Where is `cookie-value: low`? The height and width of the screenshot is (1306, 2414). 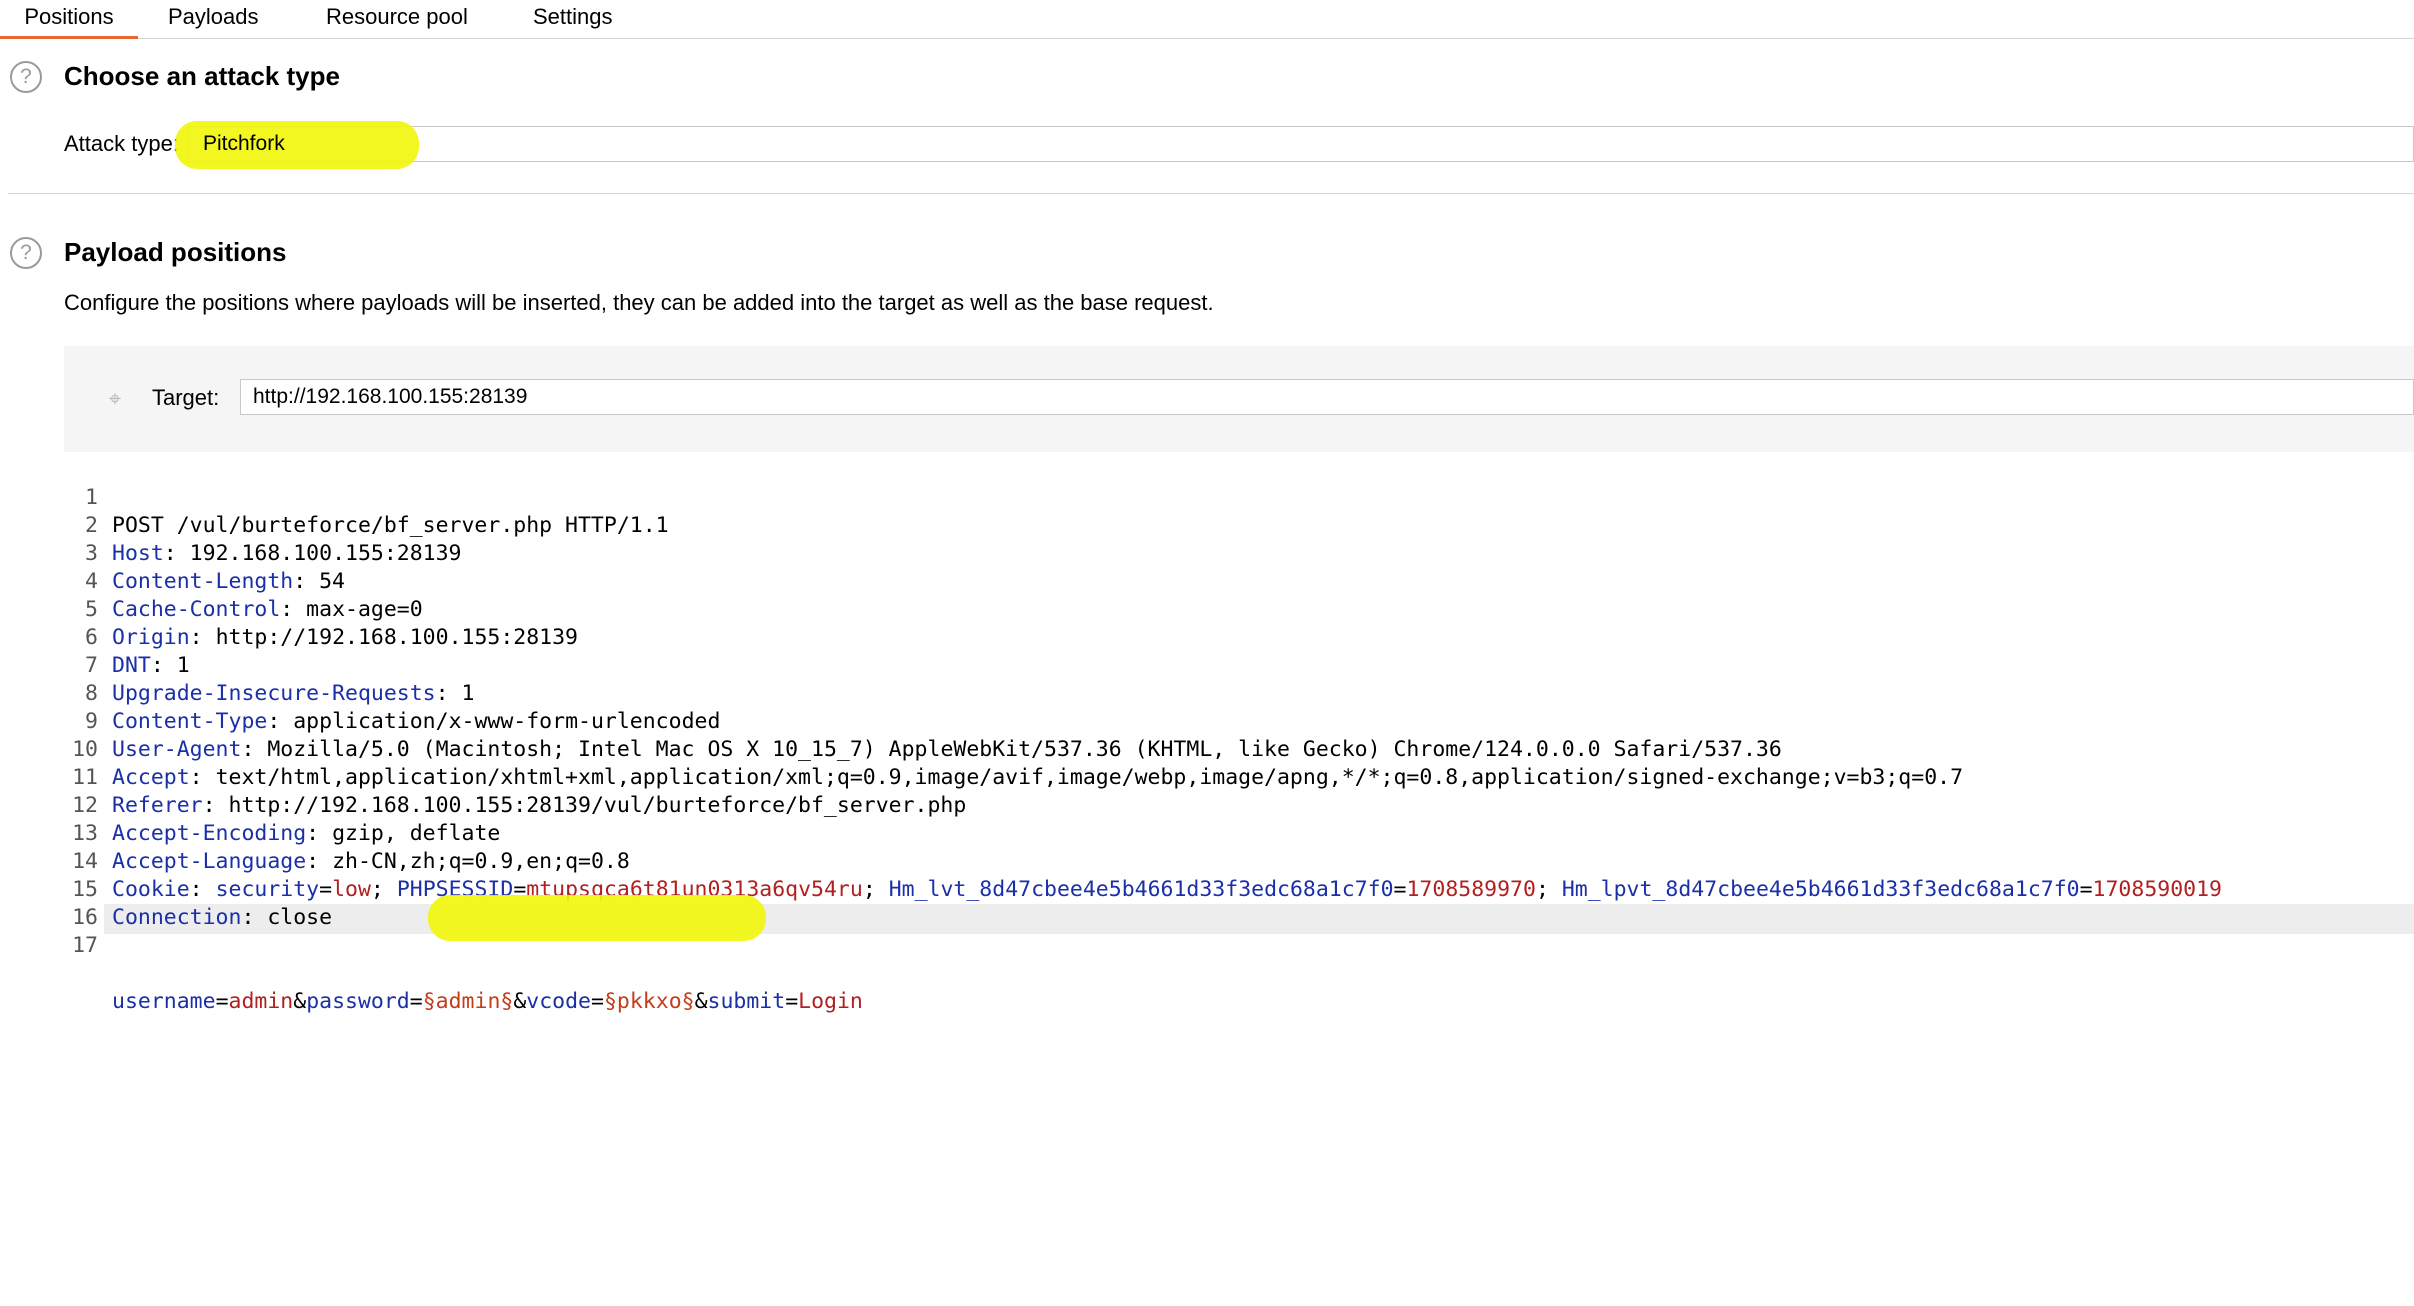 cookie-value: low is located at coordinates (351, 889).